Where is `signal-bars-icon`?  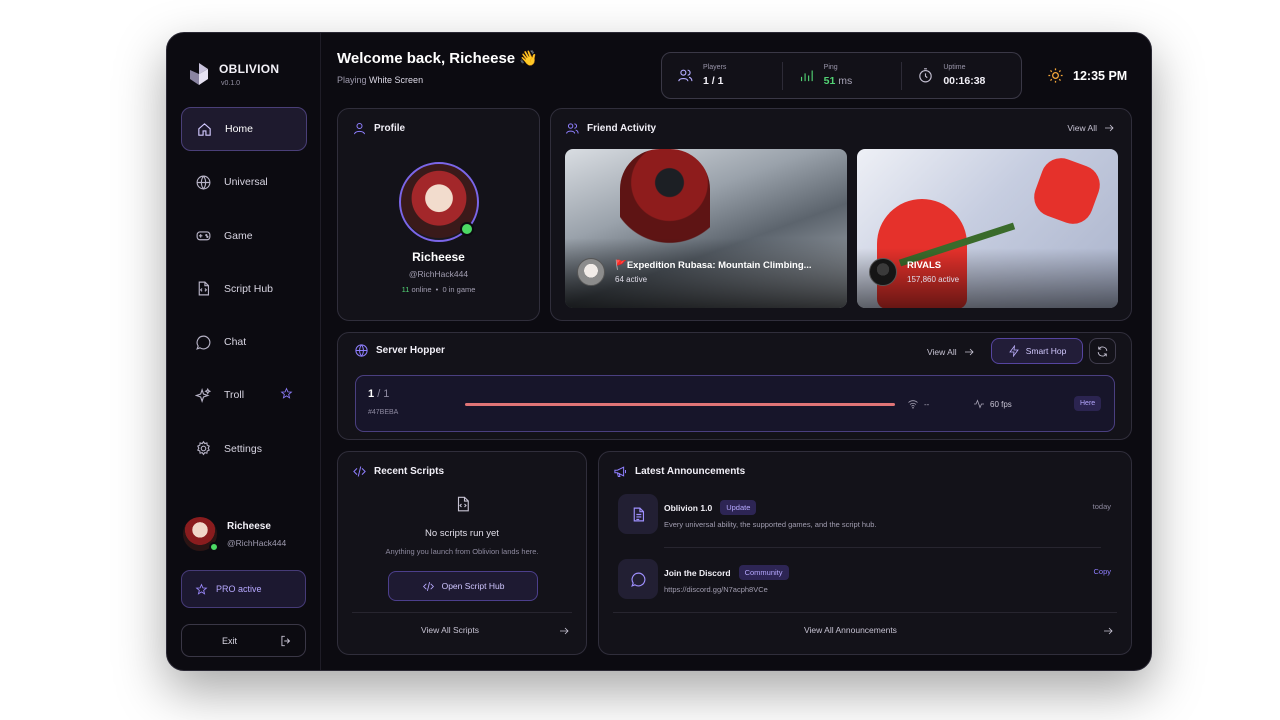
signal-bars-icon is located at coordinates (806, 76).